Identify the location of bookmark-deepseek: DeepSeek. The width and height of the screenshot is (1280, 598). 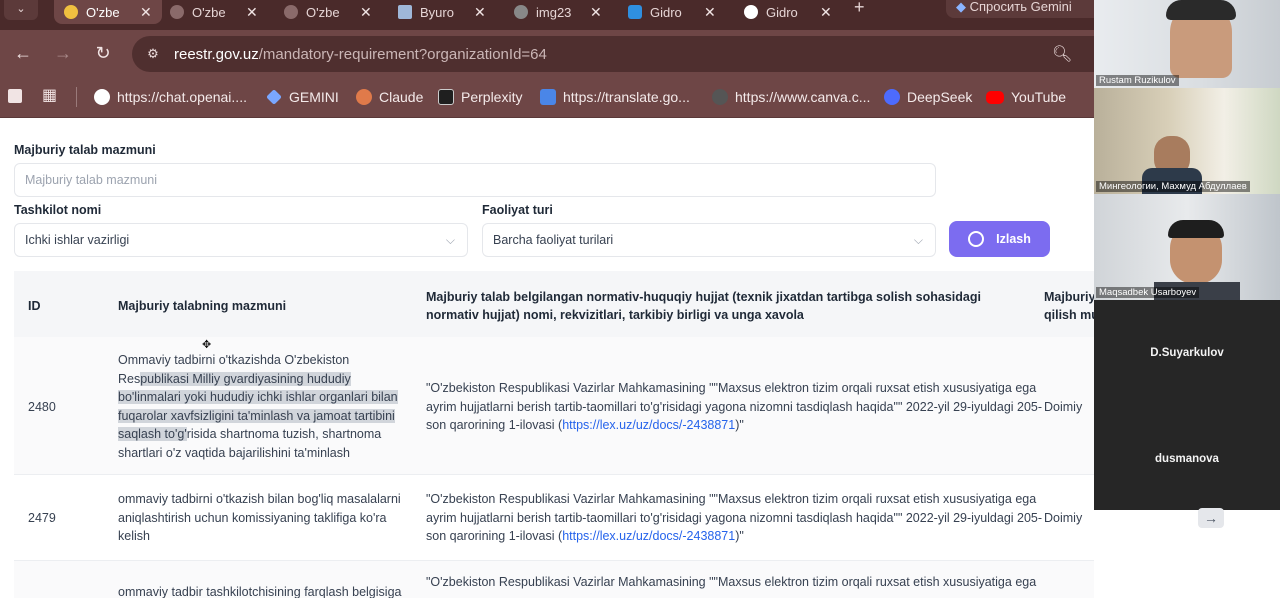
(928, 97).